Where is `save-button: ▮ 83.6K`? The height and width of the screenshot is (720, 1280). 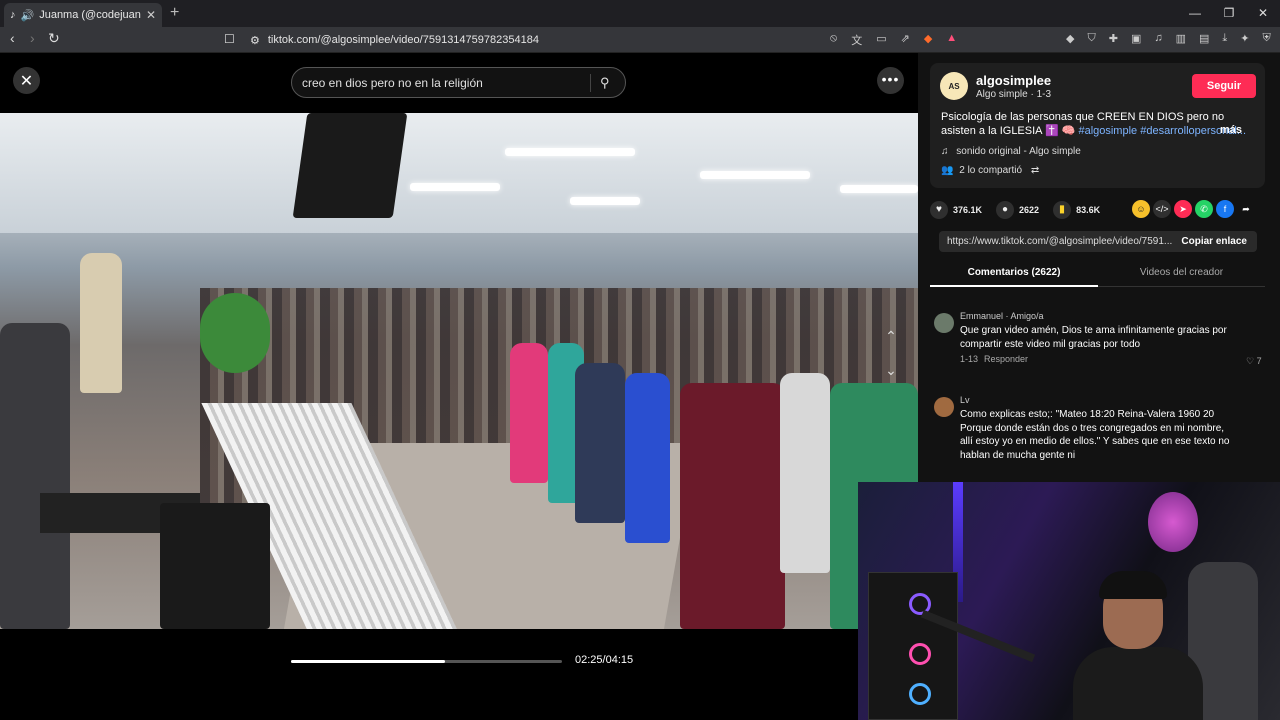
save-button: ▮ 83.6K is located at coordinates (1076, 210).